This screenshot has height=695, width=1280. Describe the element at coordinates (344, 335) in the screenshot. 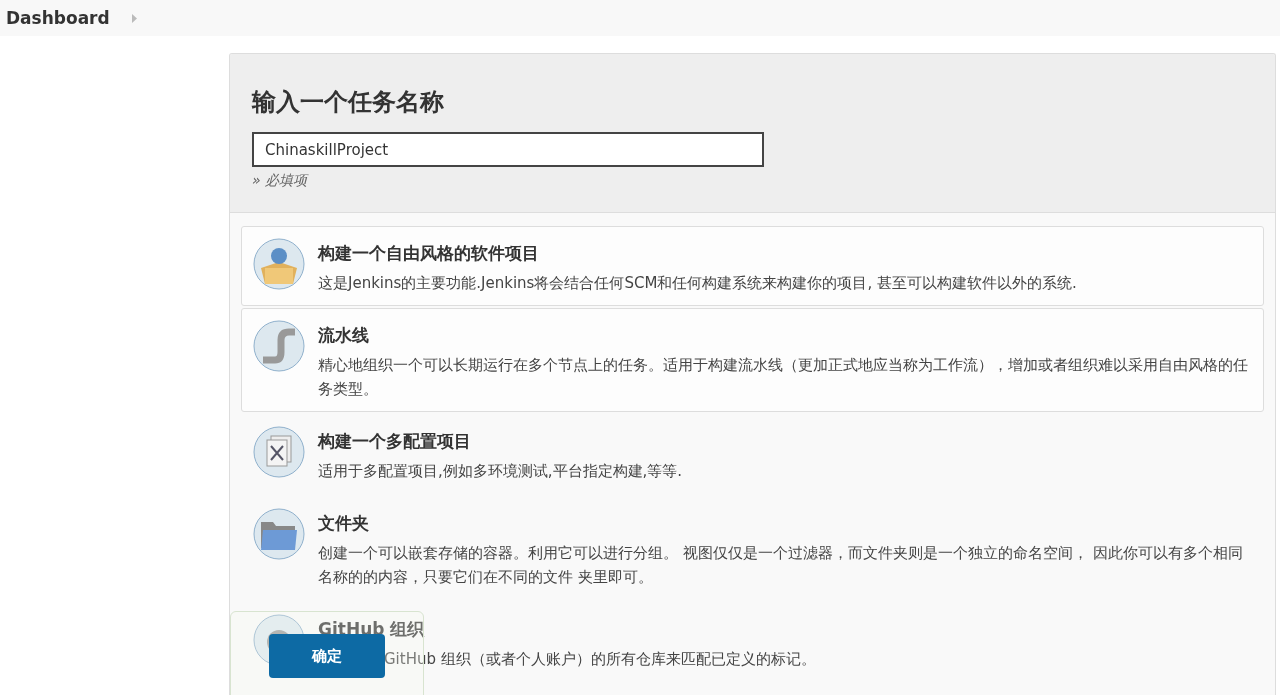

I see `job-type-title: 流水线` at that location.